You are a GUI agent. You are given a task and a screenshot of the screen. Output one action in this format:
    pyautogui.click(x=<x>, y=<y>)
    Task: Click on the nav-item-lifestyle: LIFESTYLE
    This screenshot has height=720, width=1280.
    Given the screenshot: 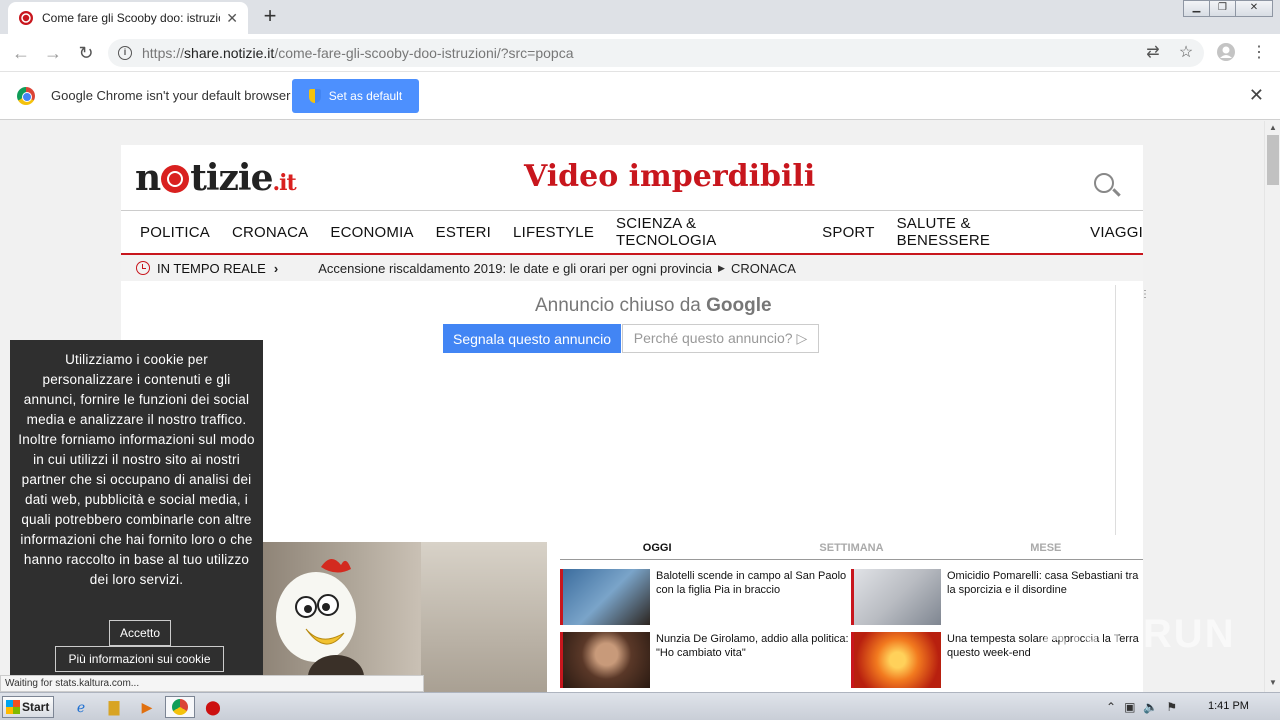 What is the action you would take?
    pyautogui.click(x=553, y=232)
    